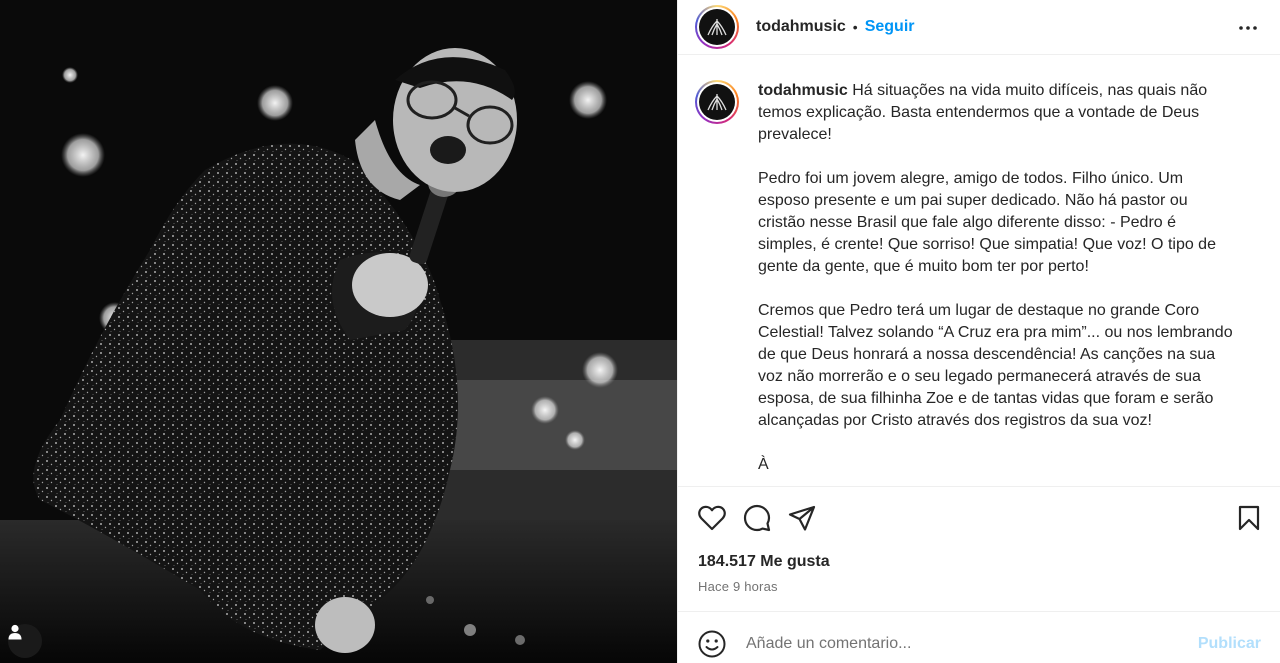 The image size is (1280, 663). I want to click on follow-button: Seguir, so click(890, 27).